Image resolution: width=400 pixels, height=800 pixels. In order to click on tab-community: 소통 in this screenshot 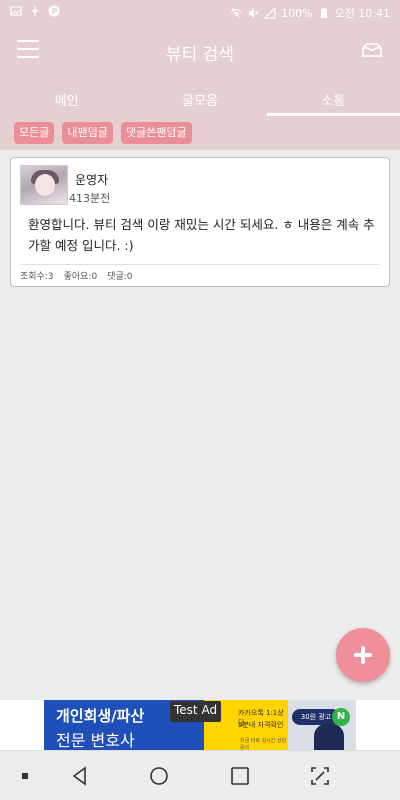, I will do `click(333, 97)`.